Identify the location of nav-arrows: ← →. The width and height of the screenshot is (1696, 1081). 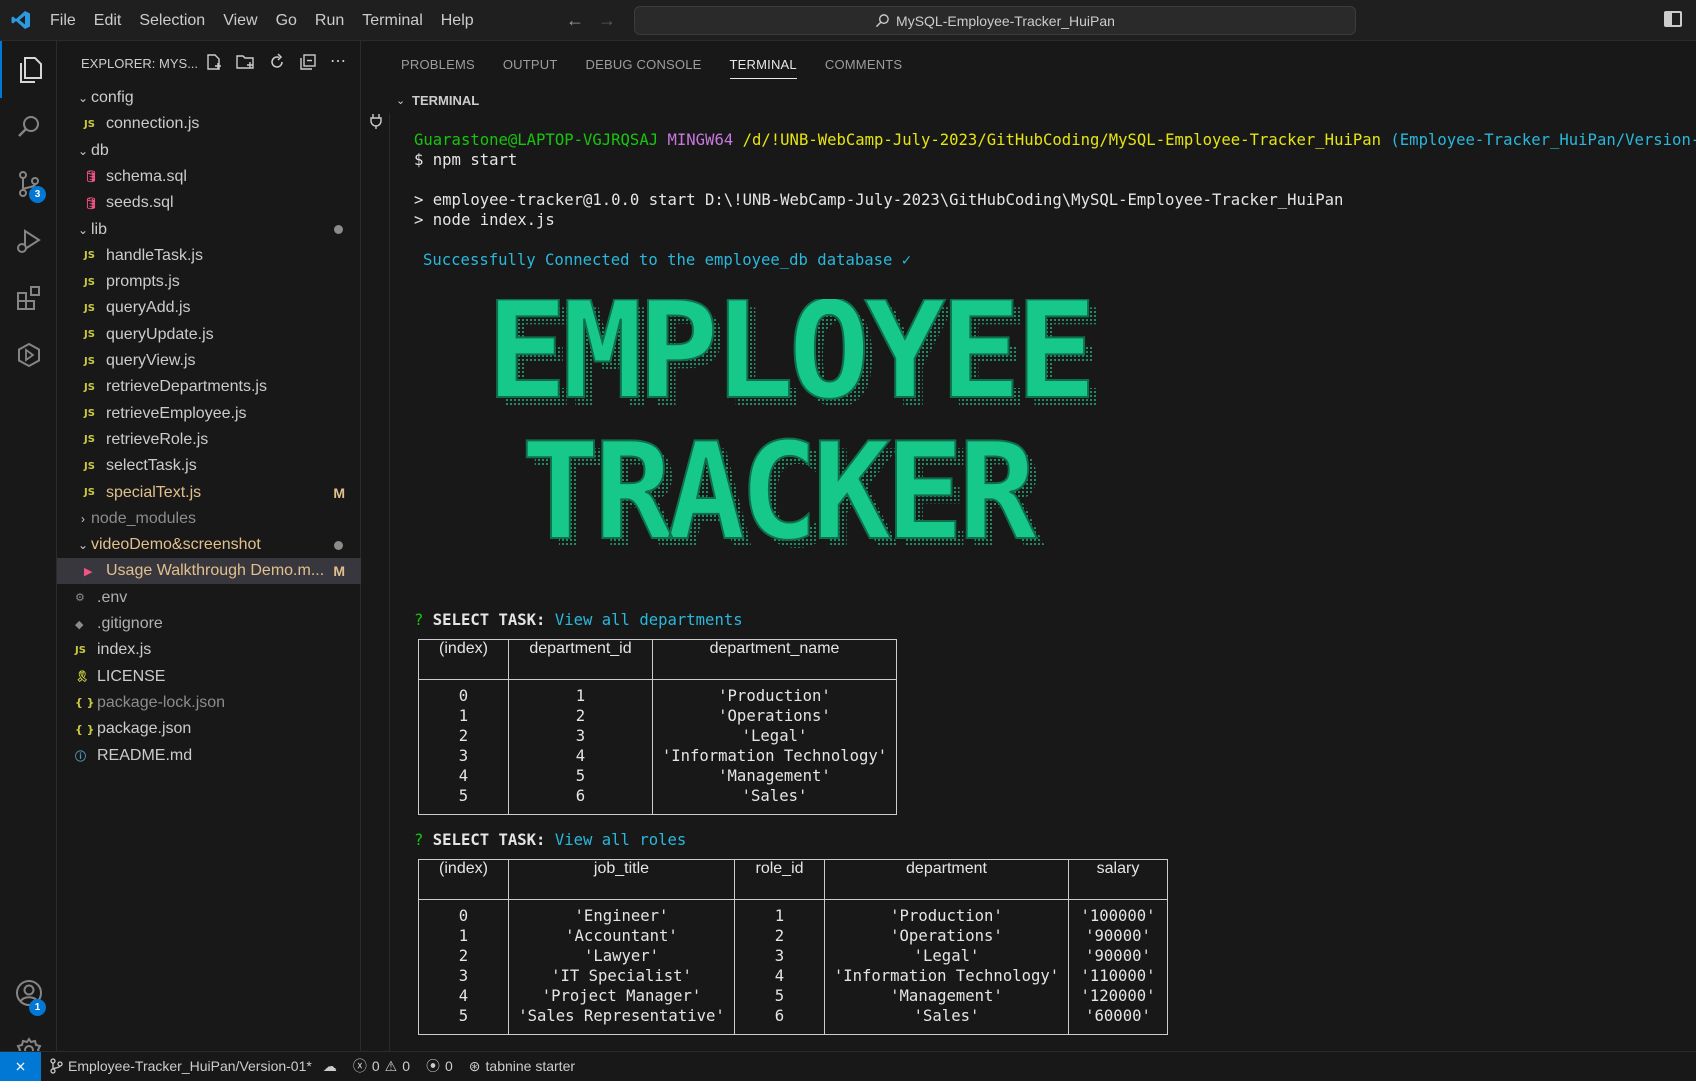
(591, 20).